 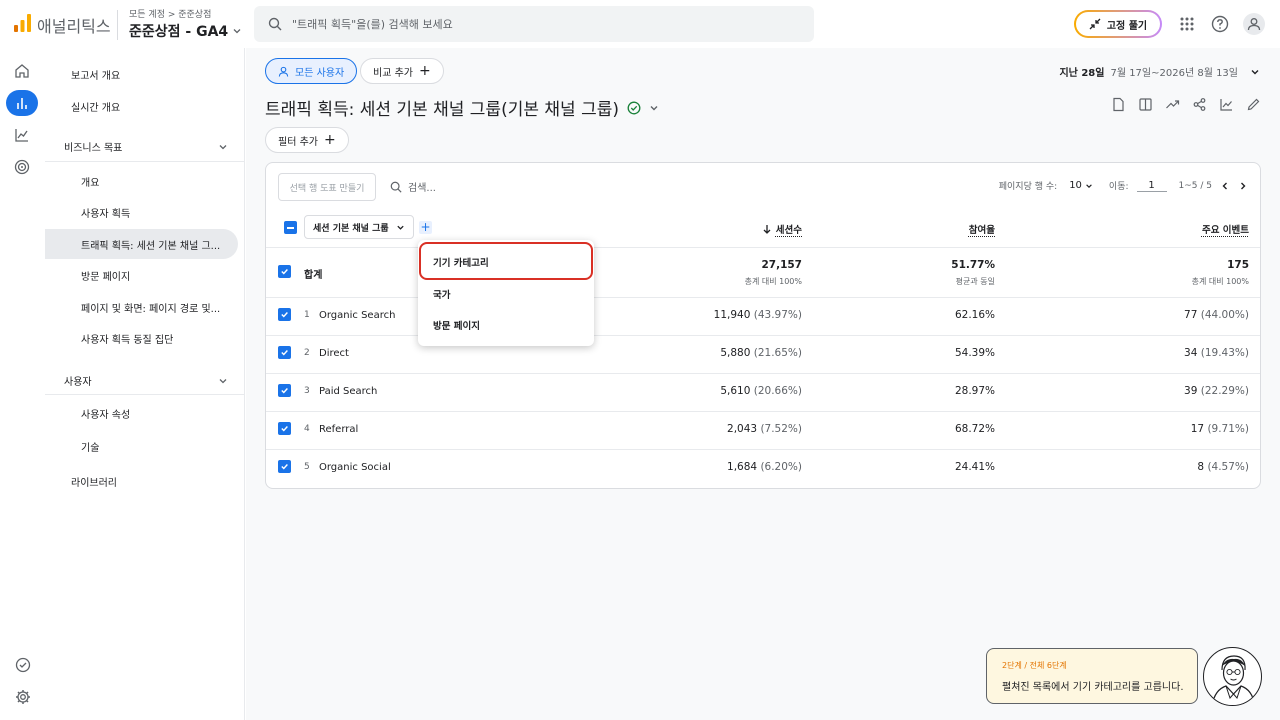 What do you see at coordinates (105, 413) in the screenshot?
I see `sidebar-item-user-attributes: 사용자 속성` at bounding box center [105, 413].